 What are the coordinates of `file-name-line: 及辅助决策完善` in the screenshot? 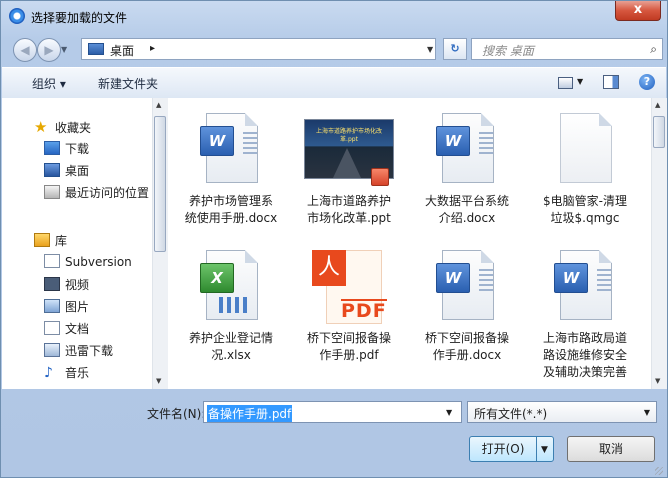 It's located at (584, 372).